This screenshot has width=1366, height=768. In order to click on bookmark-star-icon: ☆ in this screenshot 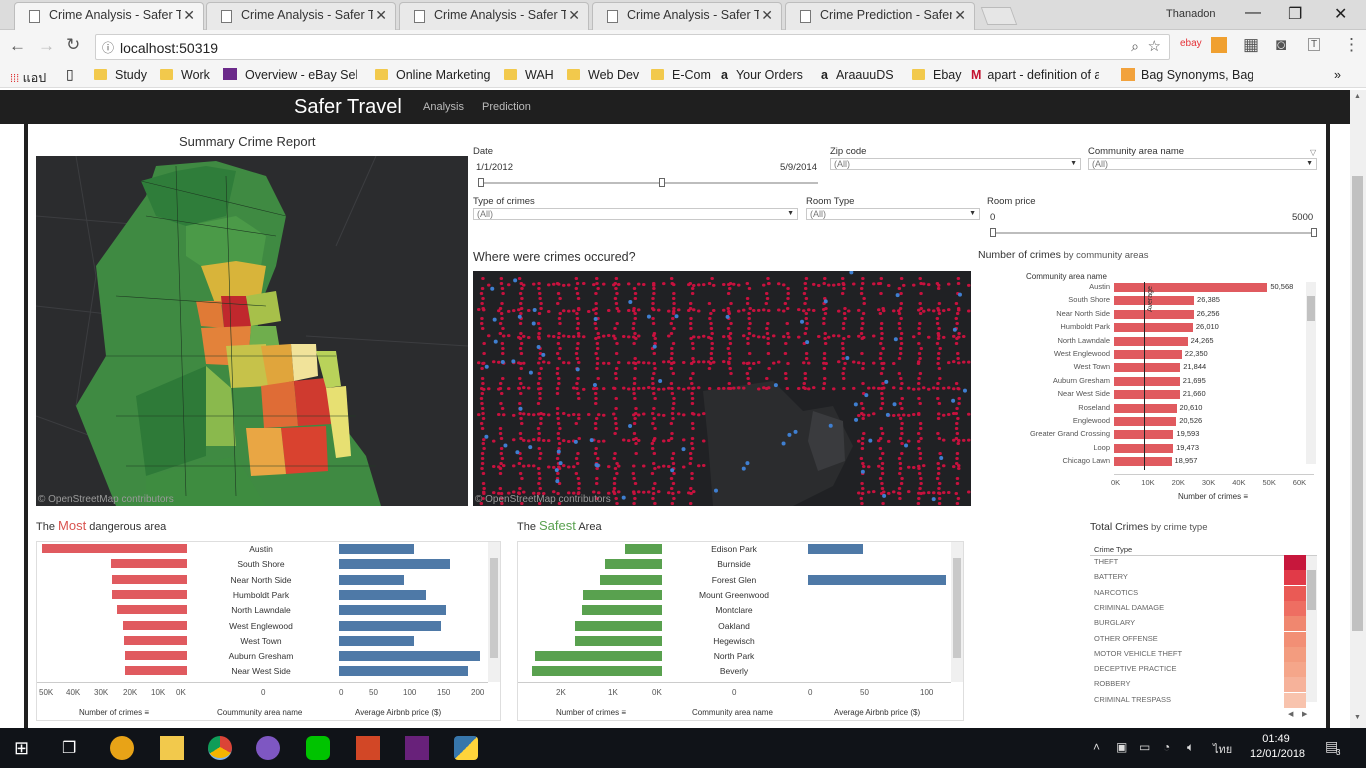, I will do `click(1154, 46)`.